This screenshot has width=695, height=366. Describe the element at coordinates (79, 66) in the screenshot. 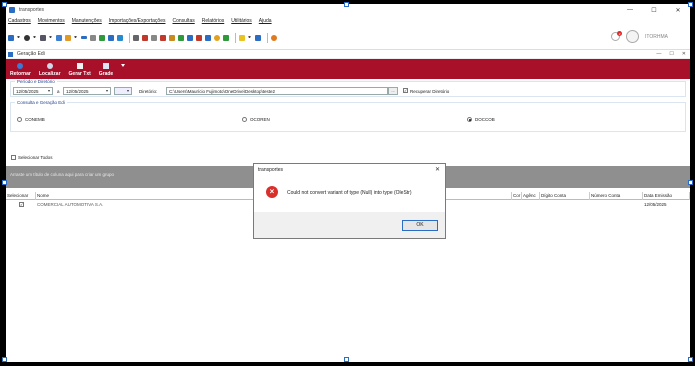

I see `file-icon` at that location.